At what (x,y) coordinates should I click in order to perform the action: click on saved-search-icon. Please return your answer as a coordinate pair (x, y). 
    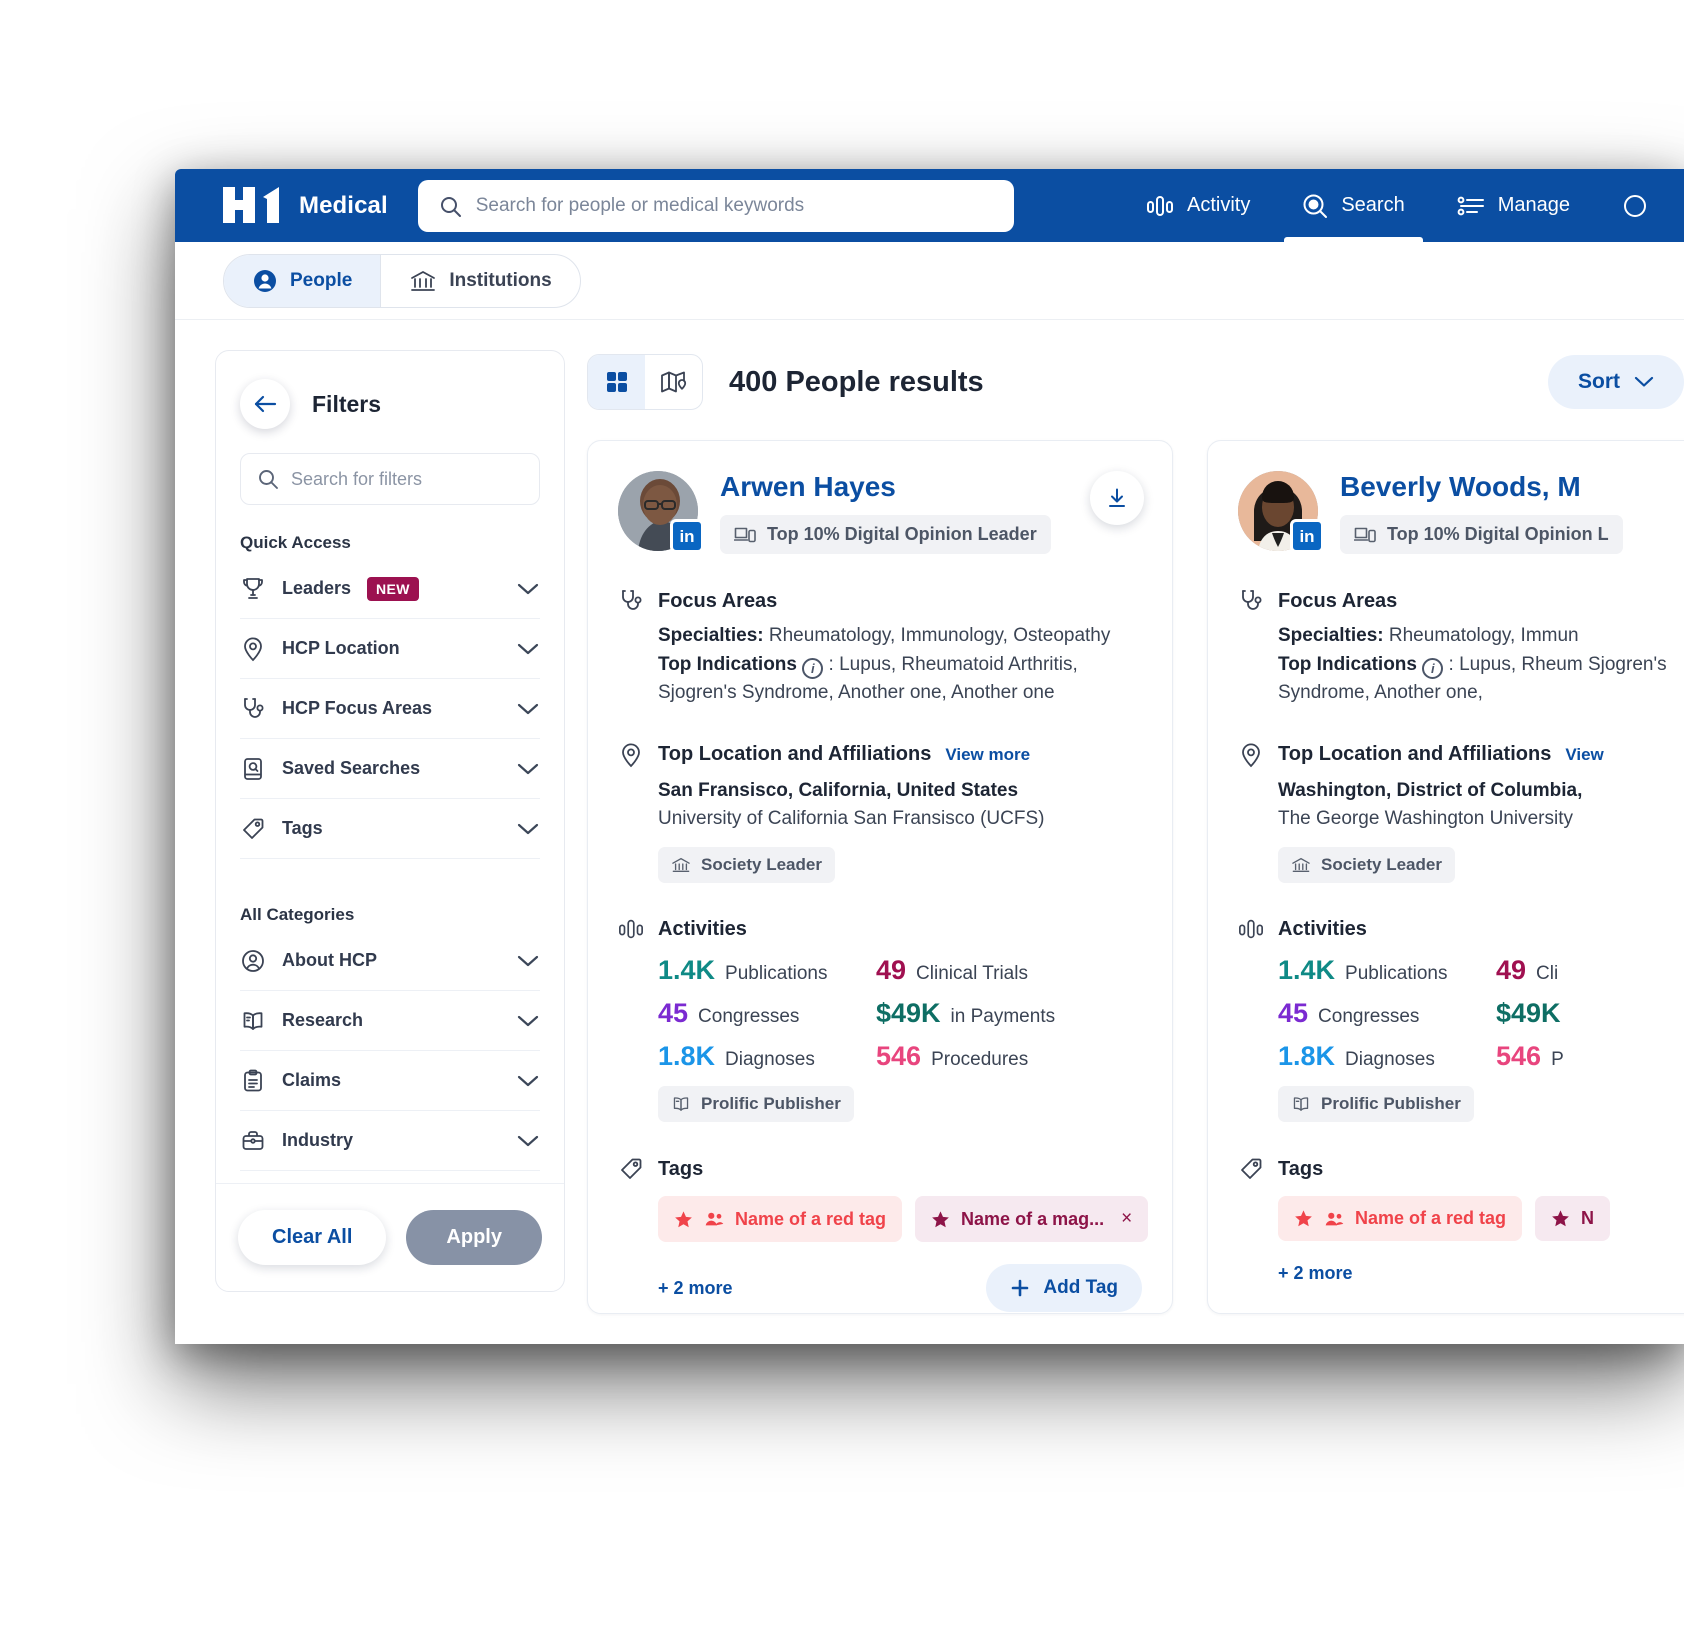
    Looking at the image, I should click on (253, 769).